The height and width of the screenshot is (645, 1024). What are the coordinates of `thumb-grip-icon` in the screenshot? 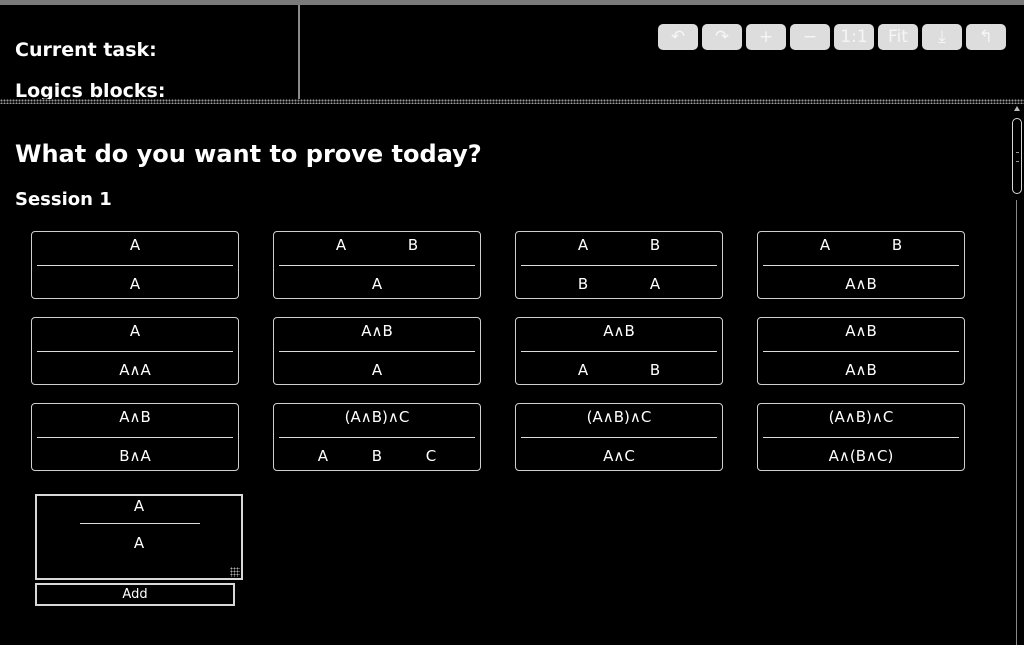 It's located at (1017, 157).